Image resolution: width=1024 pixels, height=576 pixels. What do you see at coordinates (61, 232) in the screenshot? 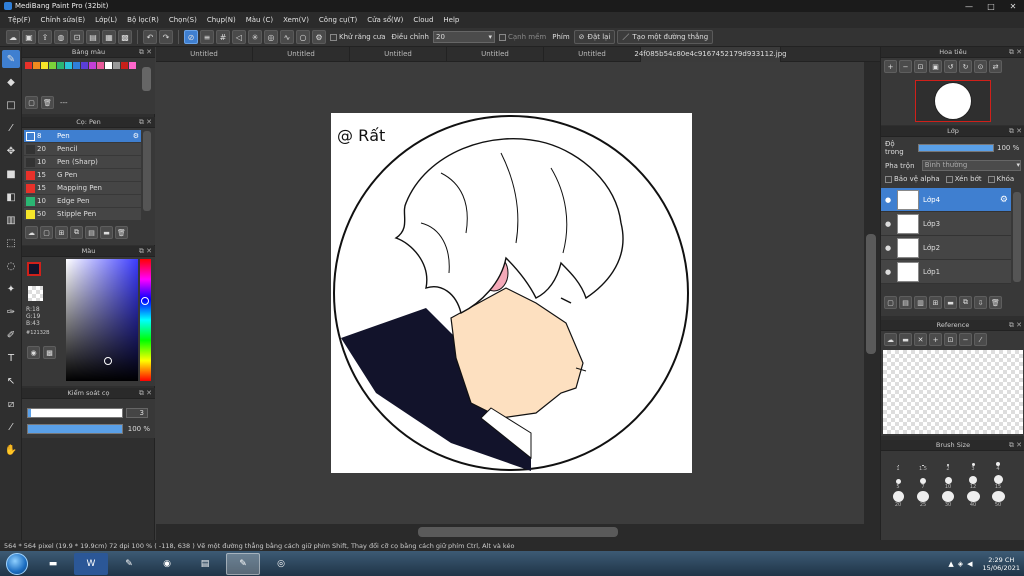
I see `add-brush-icon: ⊞` at bounding box center [61, 232].